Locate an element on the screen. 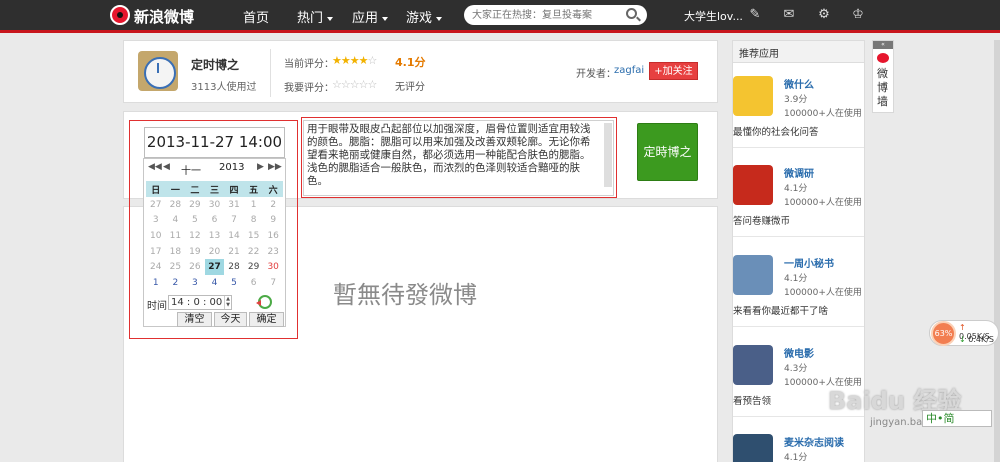 Image resolution: width=1000 pixels, height=462 pixels. app-clock-icon is located at coordinates (158, 71).